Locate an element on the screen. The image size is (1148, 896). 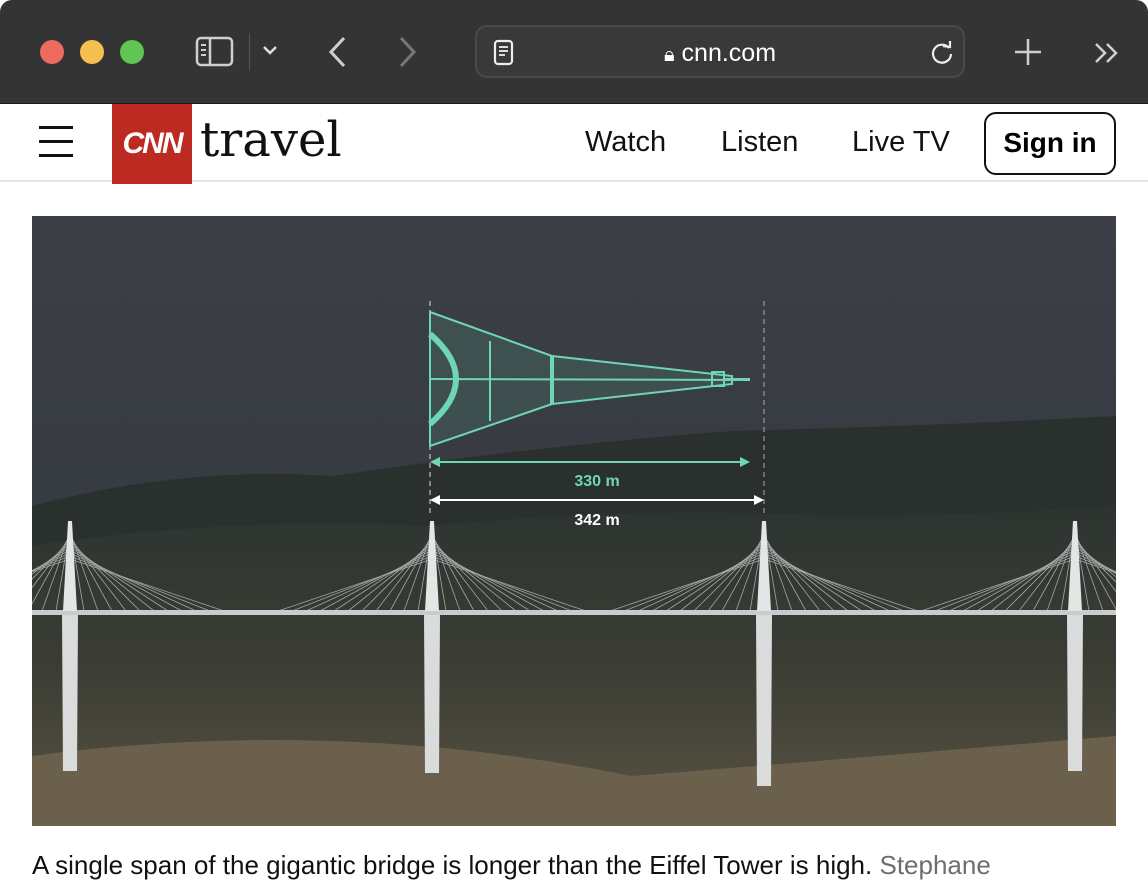
address-bar: 🔒︎ cnn.com is located at coordinates (720, 51).